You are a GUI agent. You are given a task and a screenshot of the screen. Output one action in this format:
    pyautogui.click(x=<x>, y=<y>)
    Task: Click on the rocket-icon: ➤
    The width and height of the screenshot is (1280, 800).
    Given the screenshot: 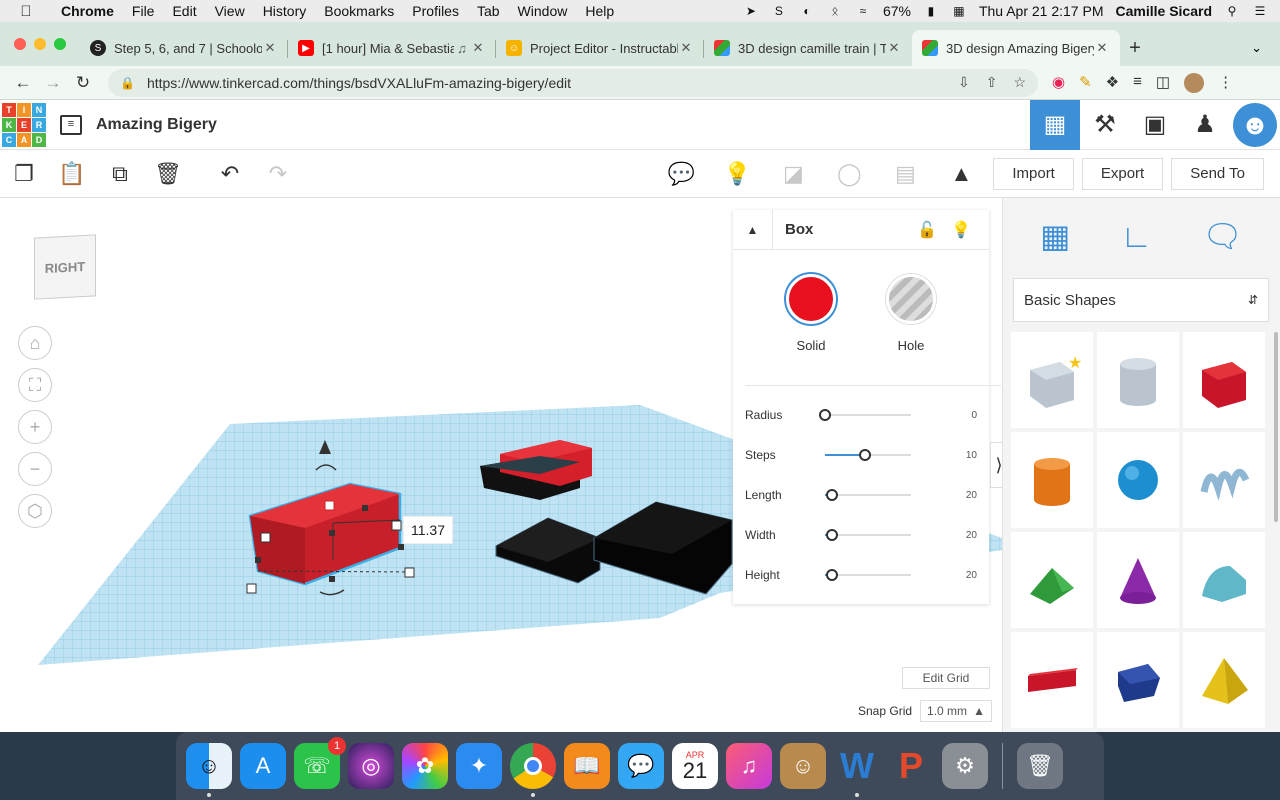 What is the action you would take?
    pyautogui.click(x=751, y=11)
    